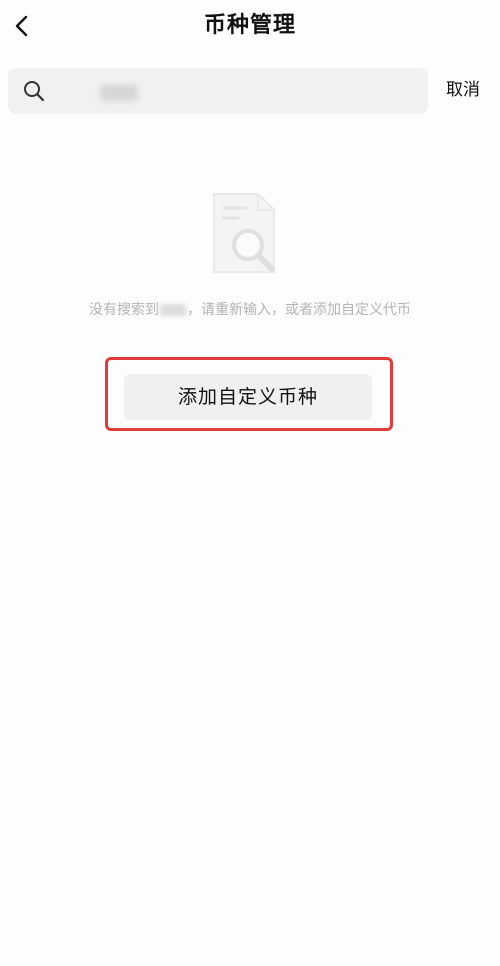  I want to click on empty-message-prefix: 没有搜索到, so click(124, 310).